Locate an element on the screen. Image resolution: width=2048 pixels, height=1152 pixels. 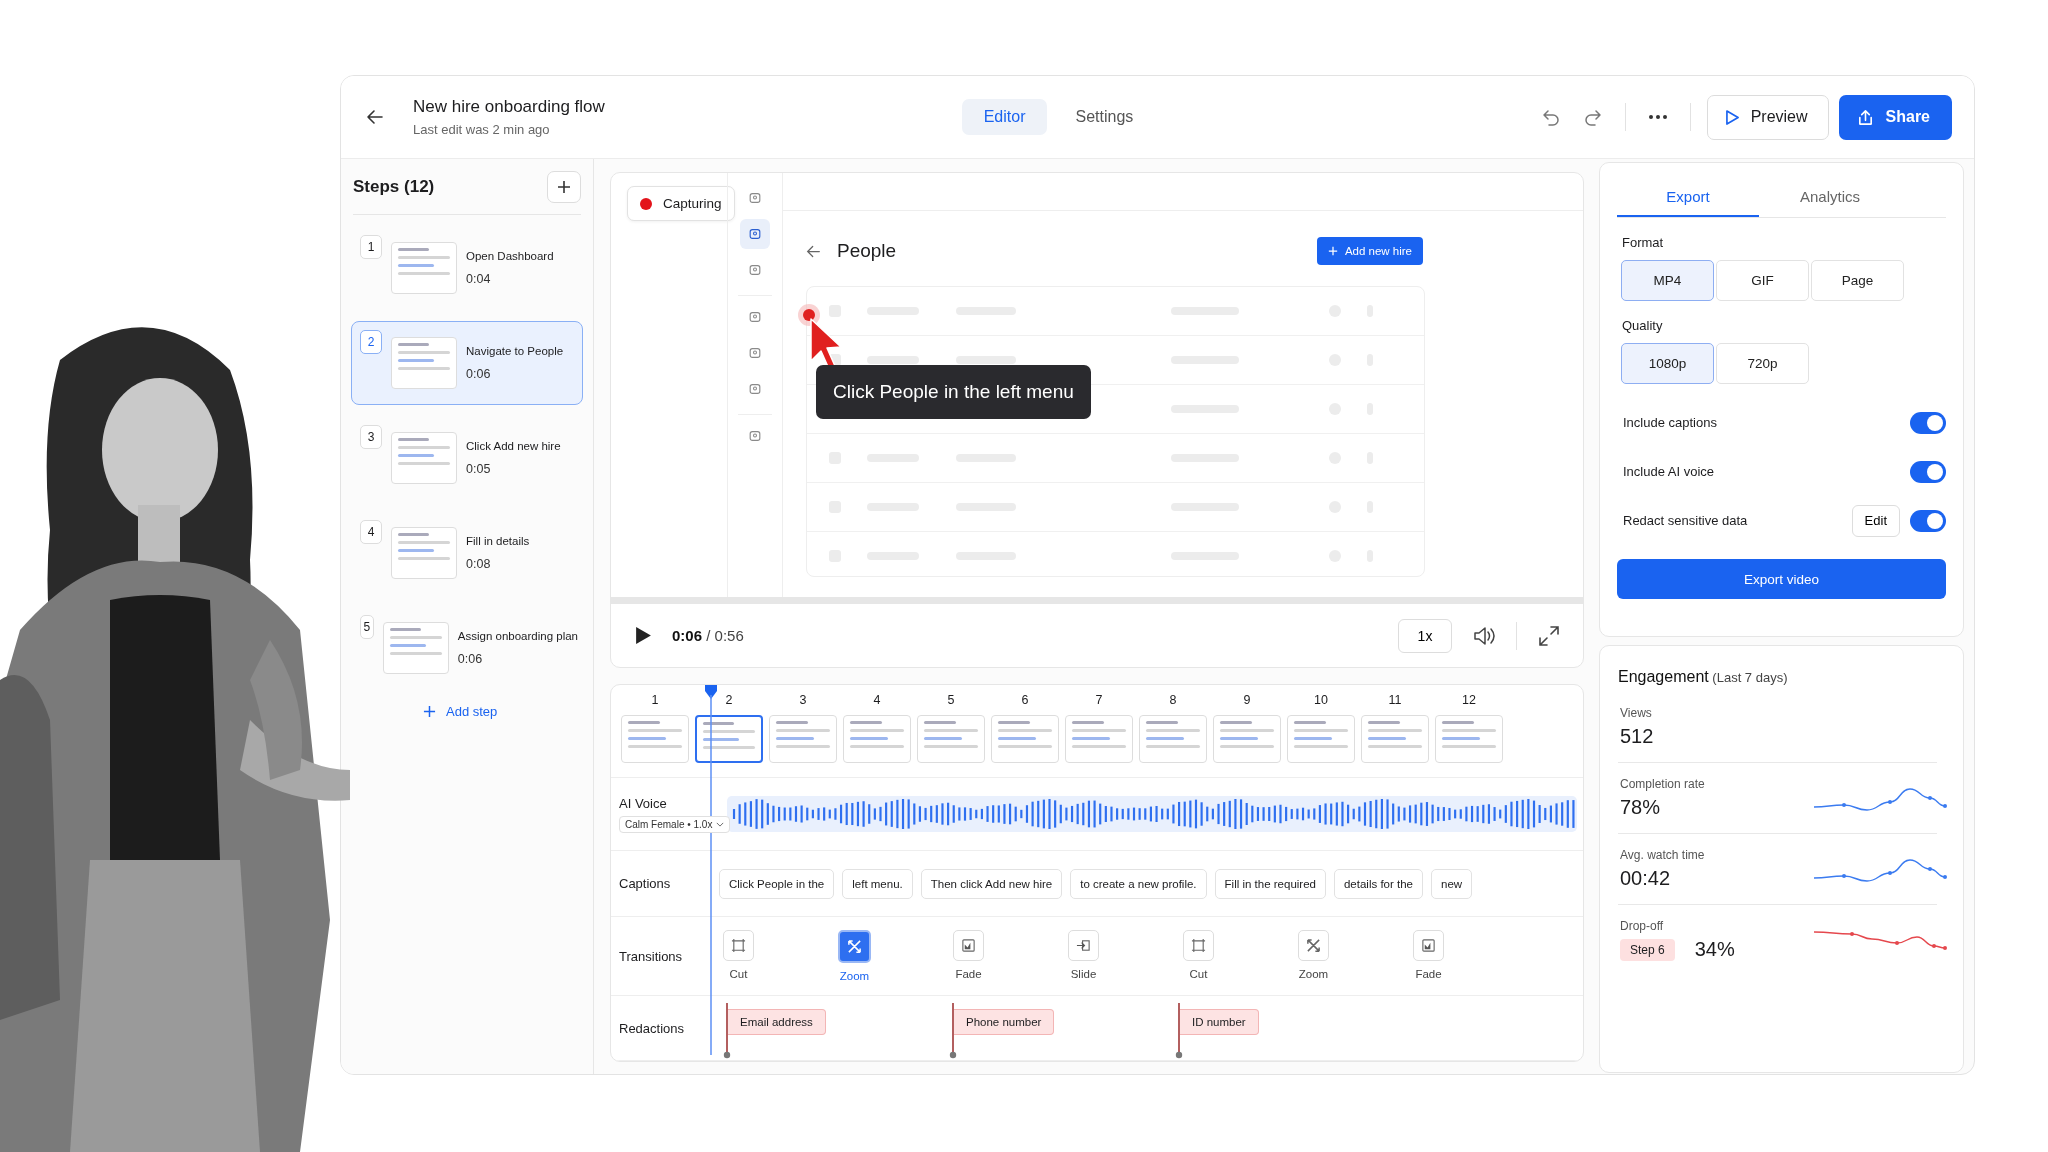
redo-icon is located at coordinates (1592, 117).